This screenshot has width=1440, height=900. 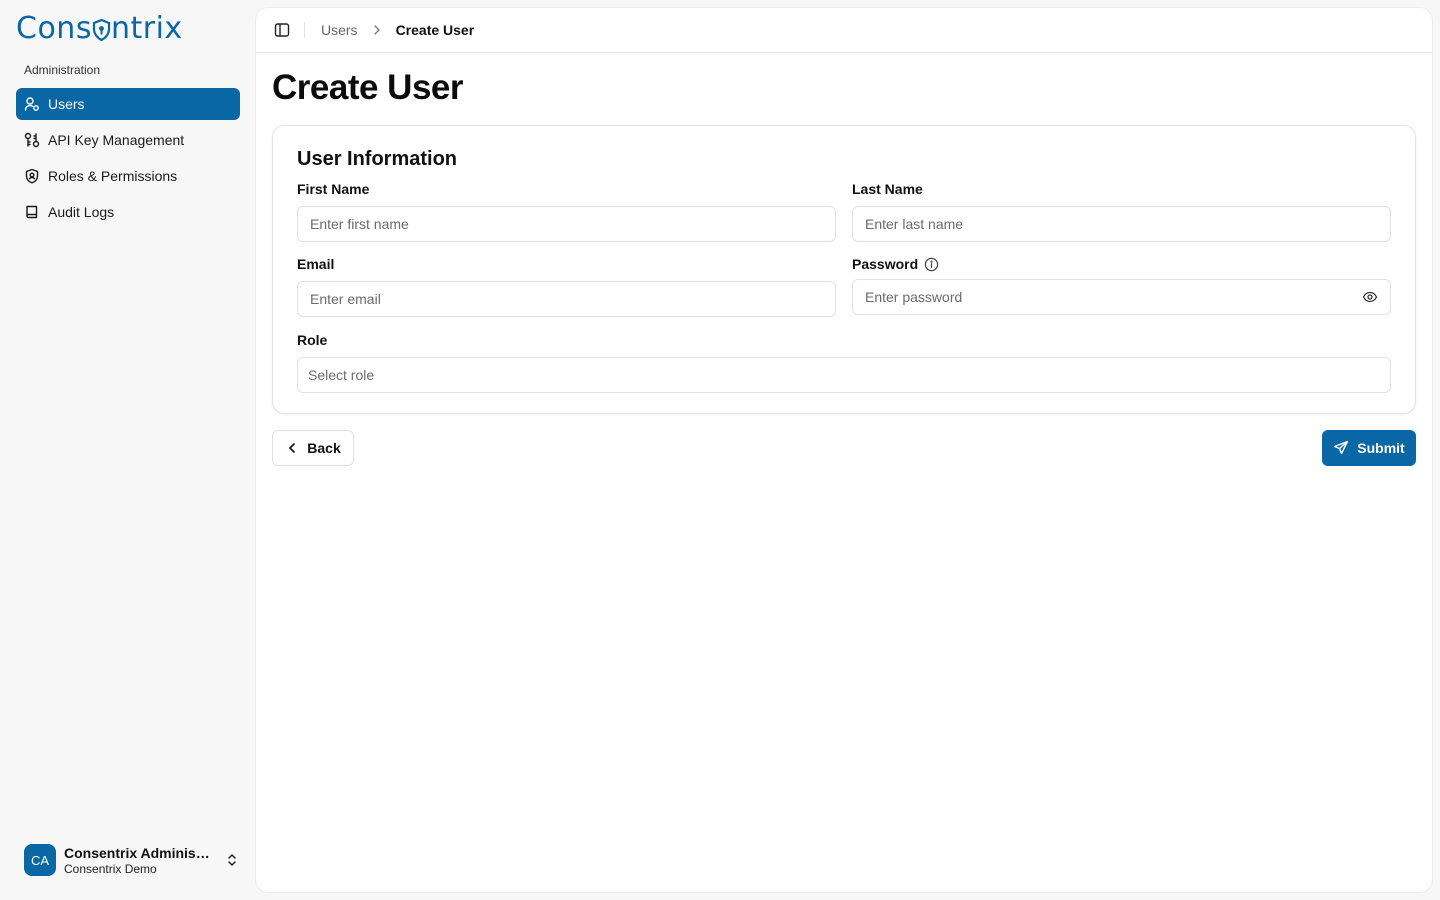 What do you see at coordinates (32, 140) in the screenshot?
I see `key-icon` at bounding box center [32, 140].